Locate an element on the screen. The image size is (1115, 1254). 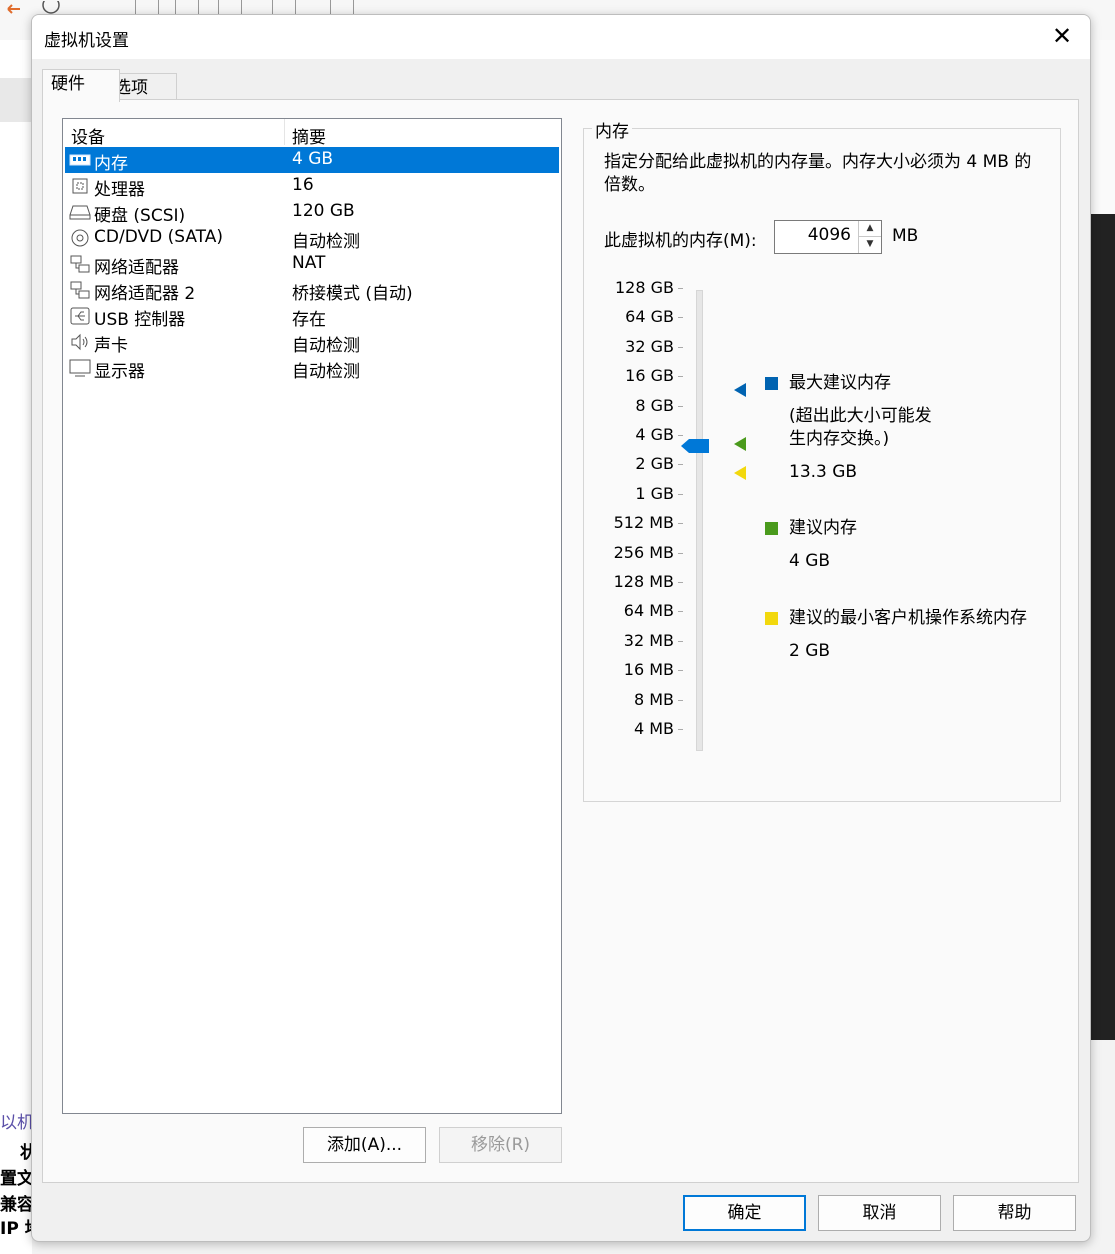
device-row-sound-card: 声卡 自动检测 is located at coordinates (312, 342).